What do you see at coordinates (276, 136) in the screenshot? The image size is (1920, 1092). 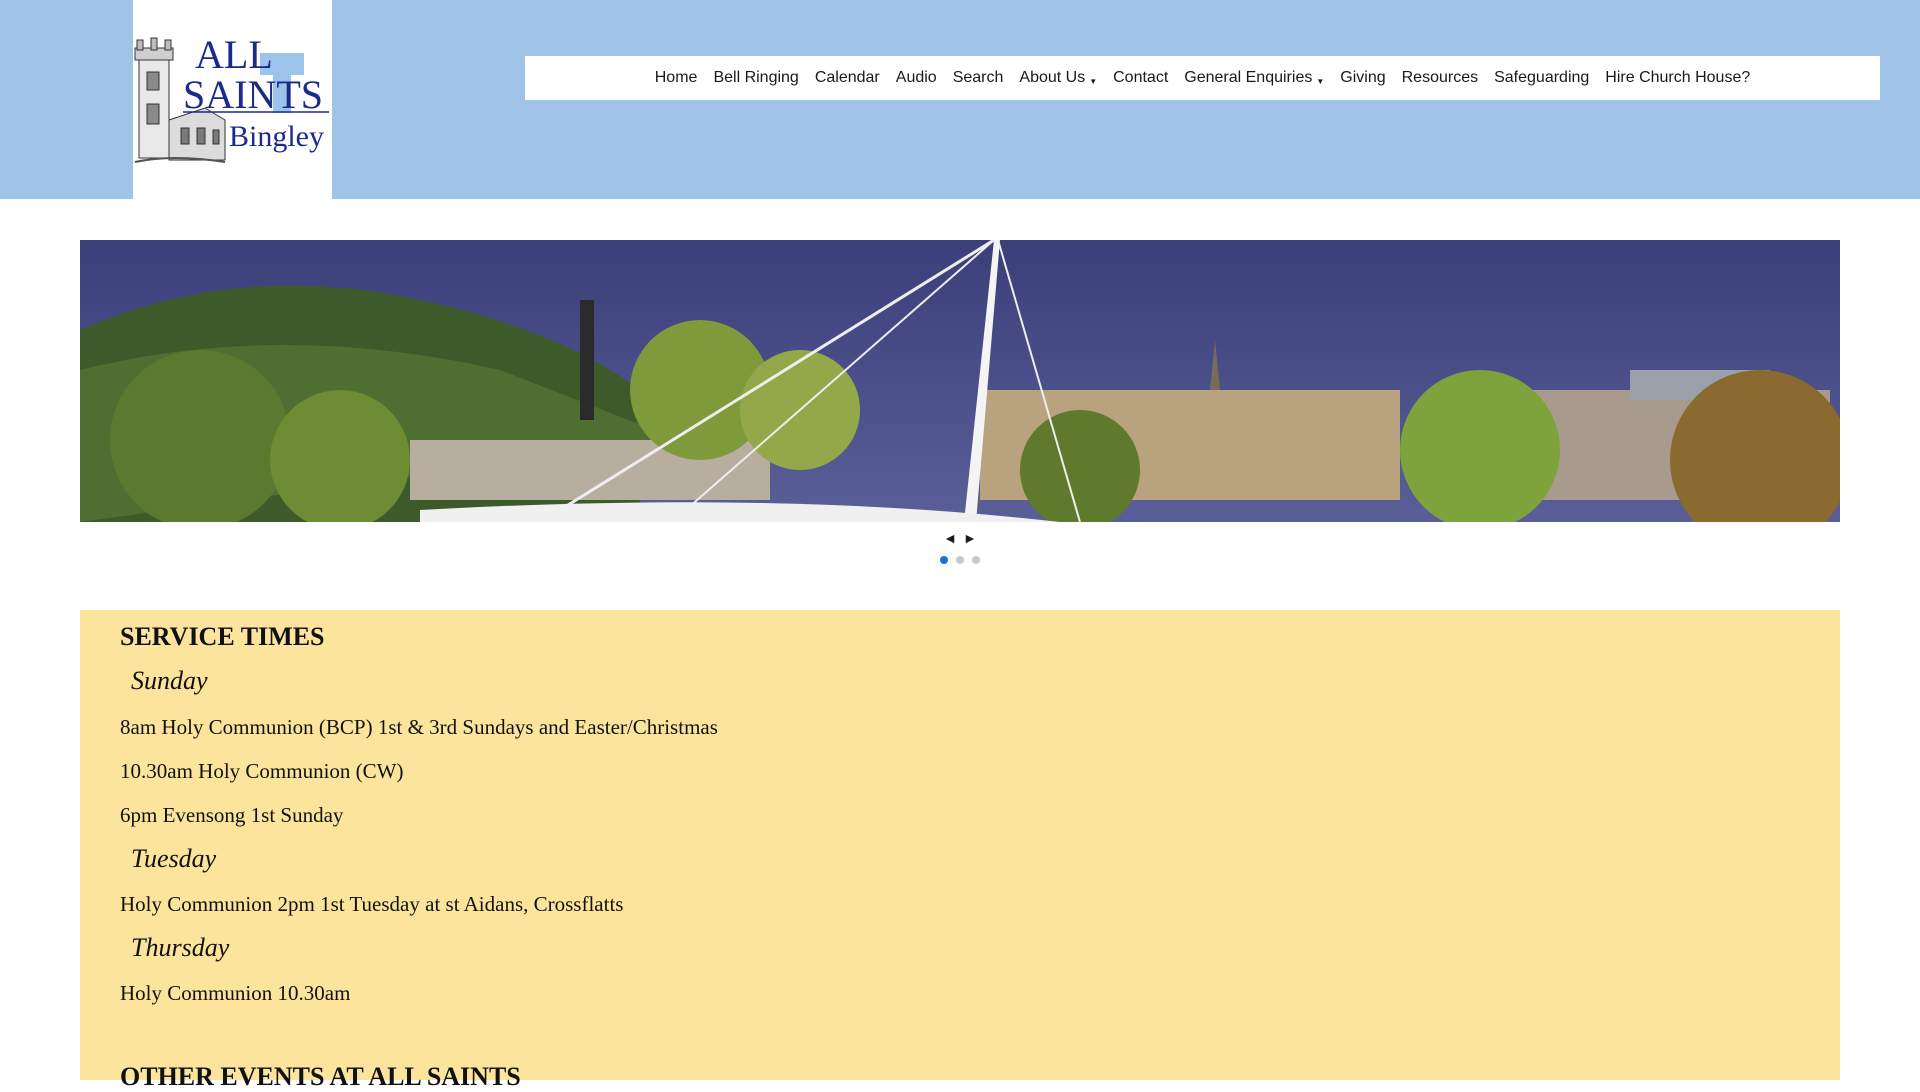 I see `svg-text: Bingley` at bounding box center [276, 136].